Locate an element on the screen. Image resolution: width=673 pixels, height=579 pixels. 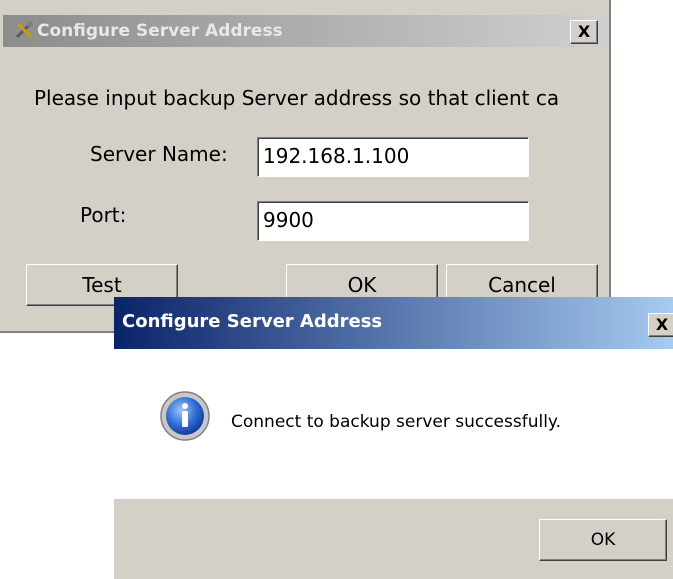
server-name-label: Server Name: is located at coordinates (159, 154).